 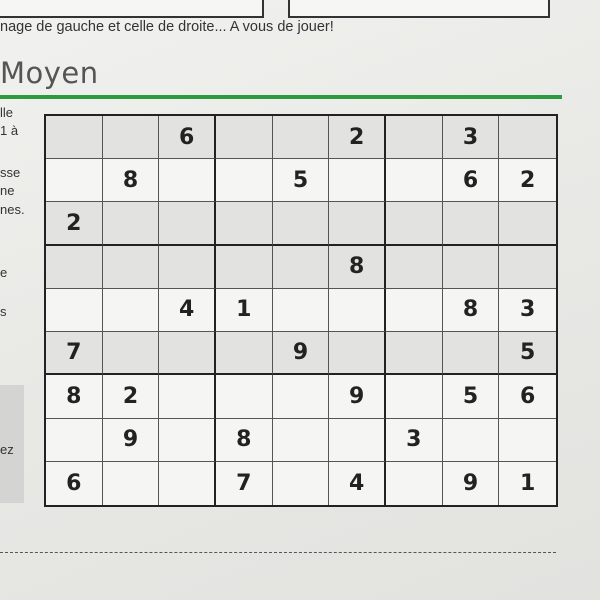 What do you see at coordinates (4, 272) in the screenshot?
I see `side-fragment: e` at bounding box center [4, 272].